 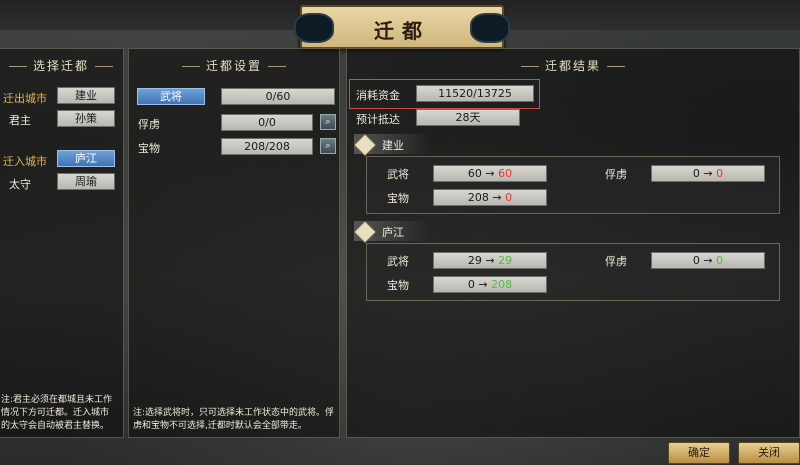 What do you see at coordinates (490, 260) in the screenshot?
I see `generals-change: 29 → 29` at bounding box center [490, 260].